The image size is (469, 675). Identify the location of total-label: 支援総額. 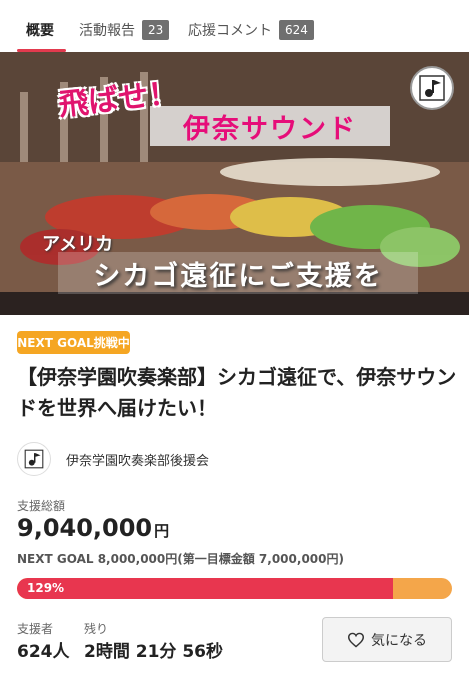
(41, 506).